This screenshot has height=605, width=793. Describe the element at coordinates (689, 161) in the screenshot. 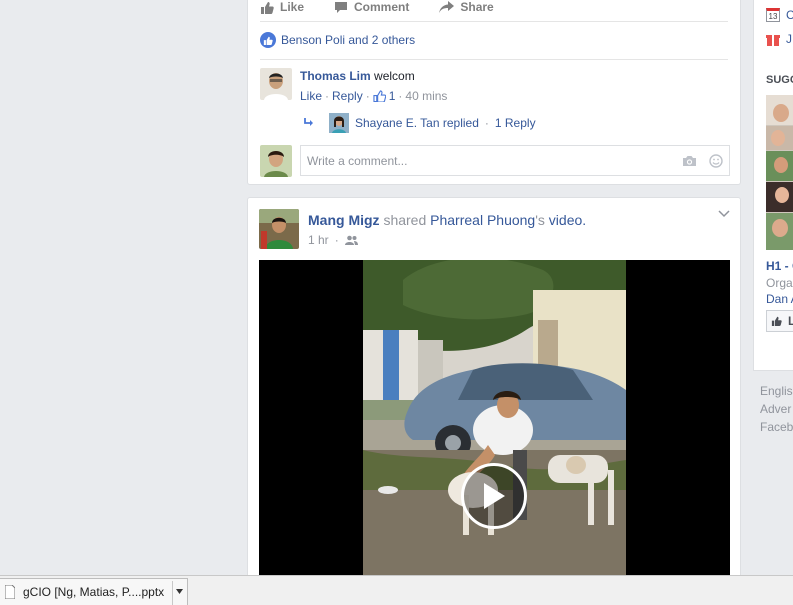

I see `camera-icon` at that location.